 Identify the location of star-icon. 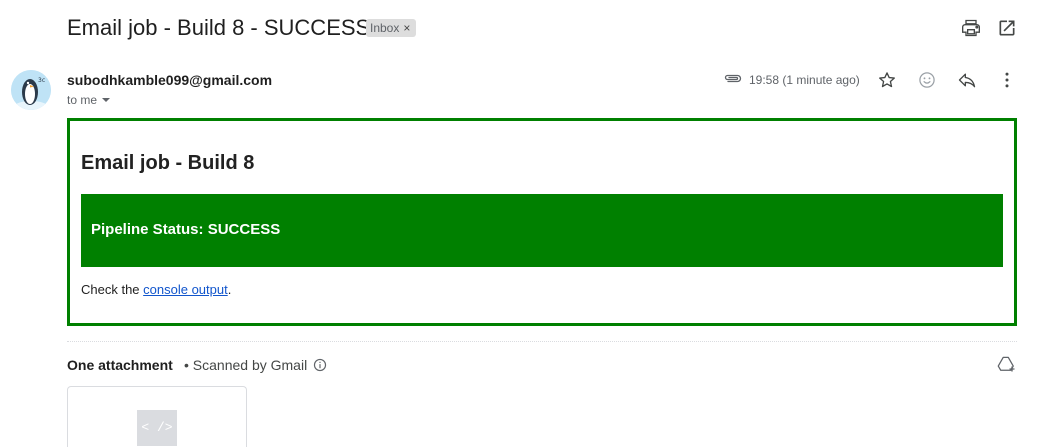
(887, 80).